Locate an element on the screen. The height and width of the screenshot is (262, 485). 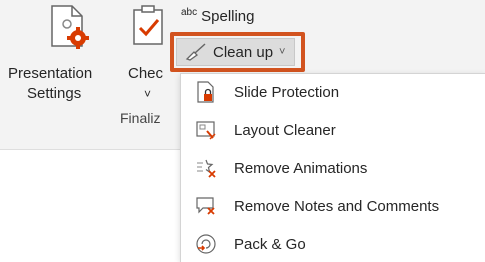
menu-item-label: Pack & Go is located at coordinates (270, 244).